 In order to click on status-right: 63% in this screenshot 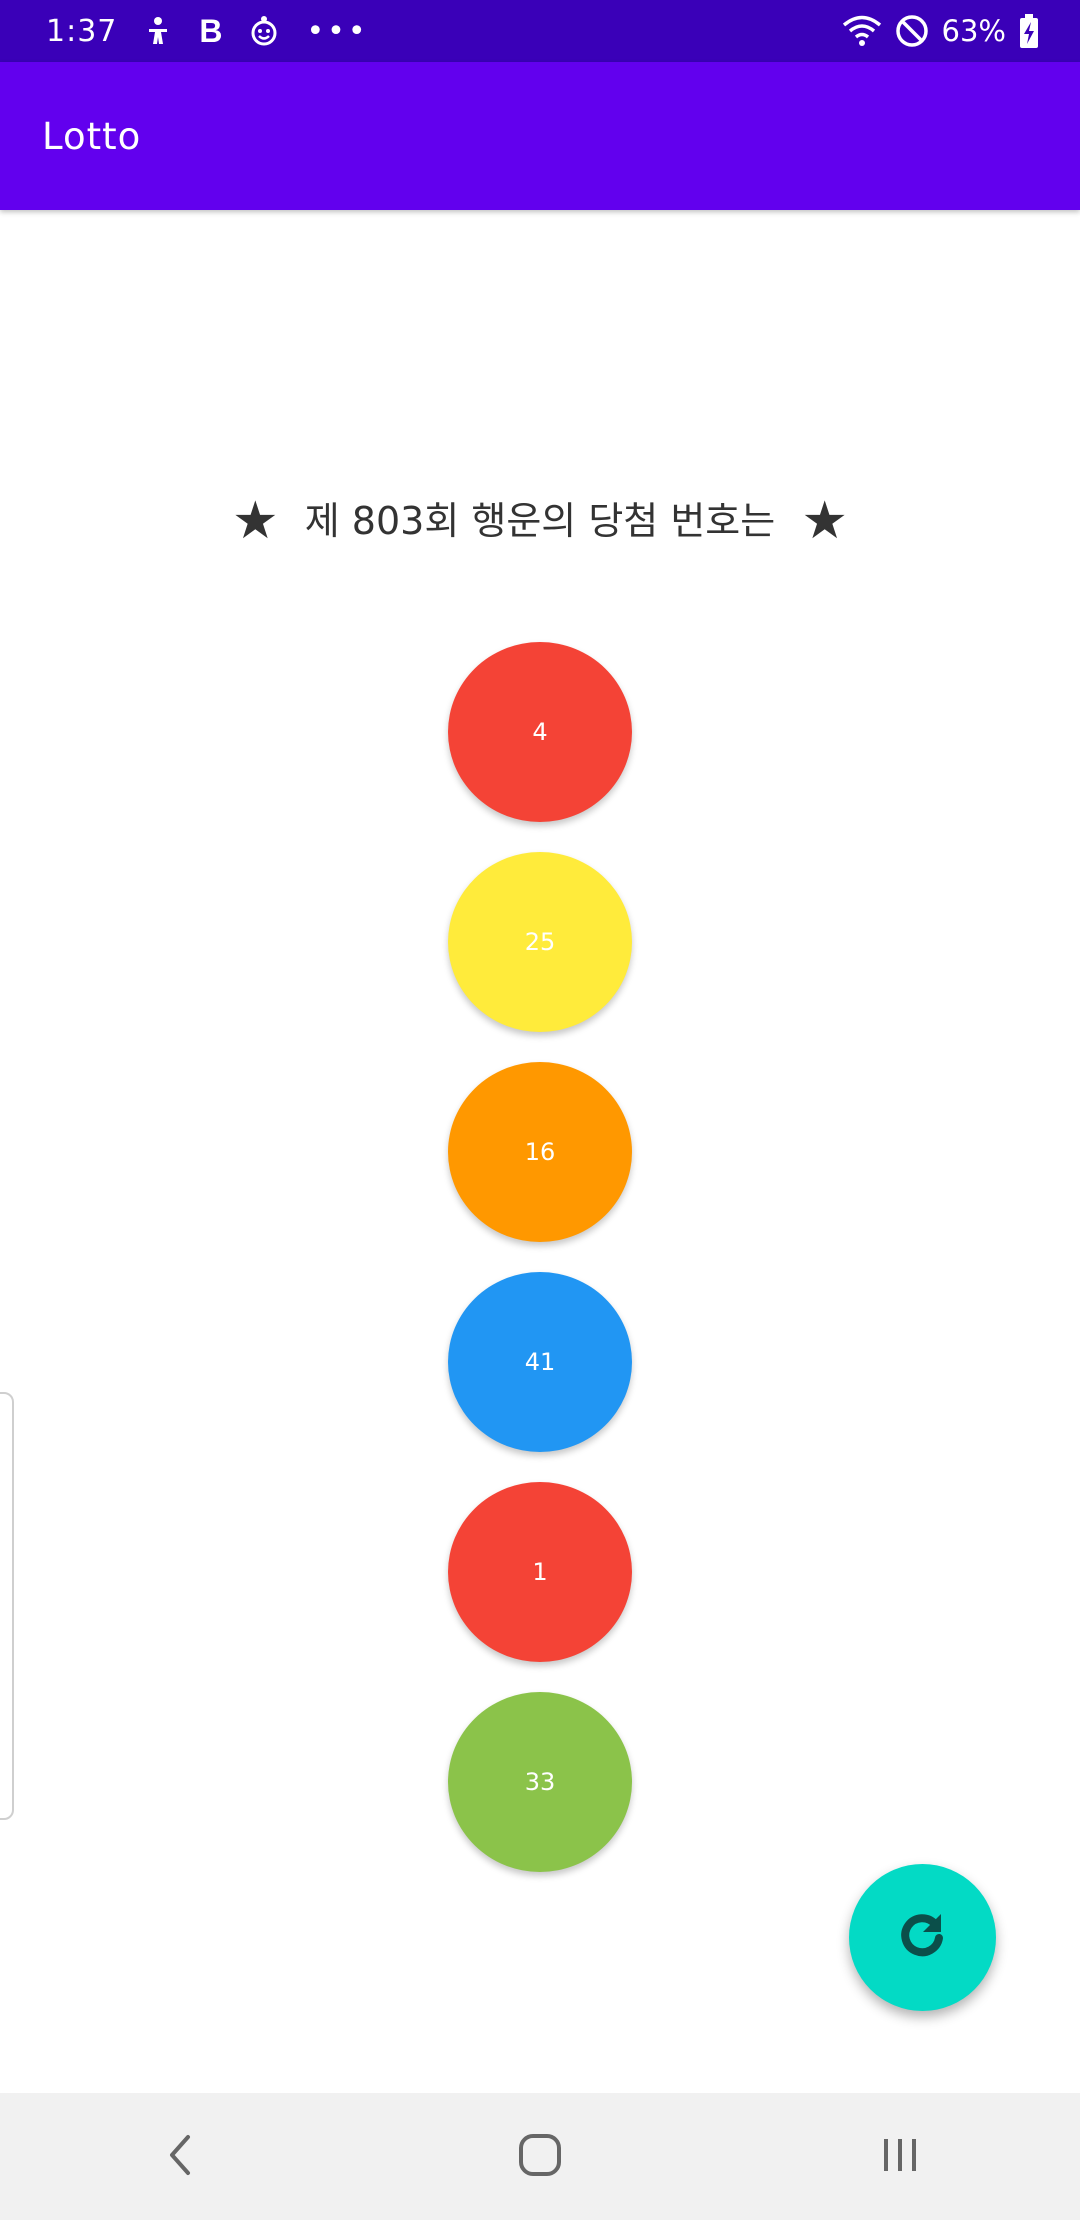, I will do `click(941, 31)`.